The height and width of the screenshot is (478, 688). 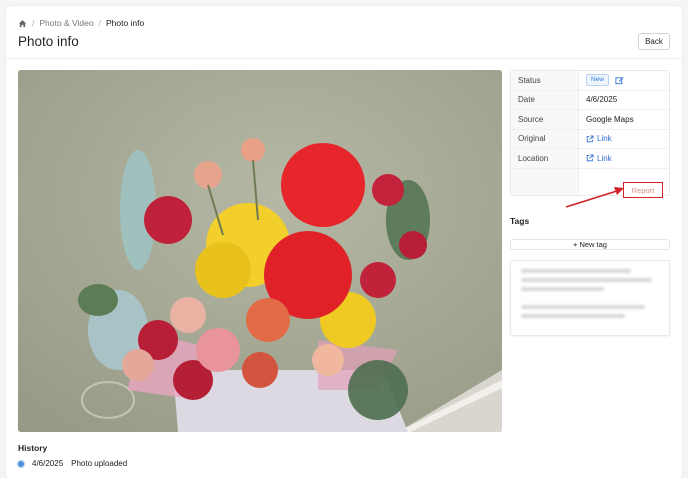 I want to click on new-tag-button: + New tag, so click(x=590, y=244).